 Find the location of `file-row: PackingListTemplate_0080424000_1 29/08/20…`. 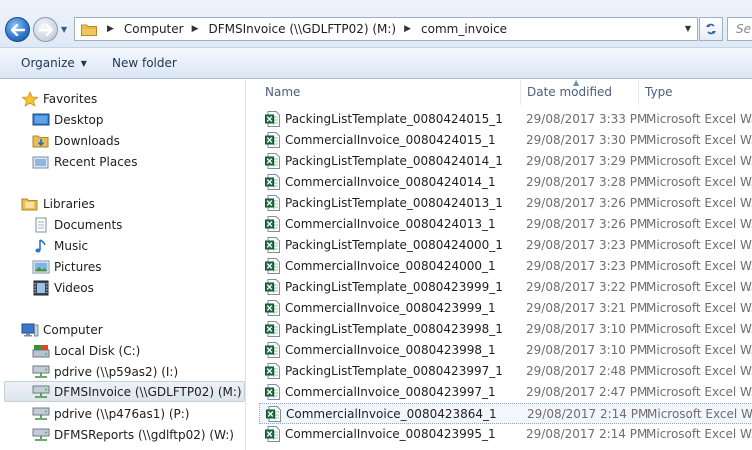

file-row: PackingListTemplate_0080424000_1 29/08/20… is located at coordinates (505, 245).